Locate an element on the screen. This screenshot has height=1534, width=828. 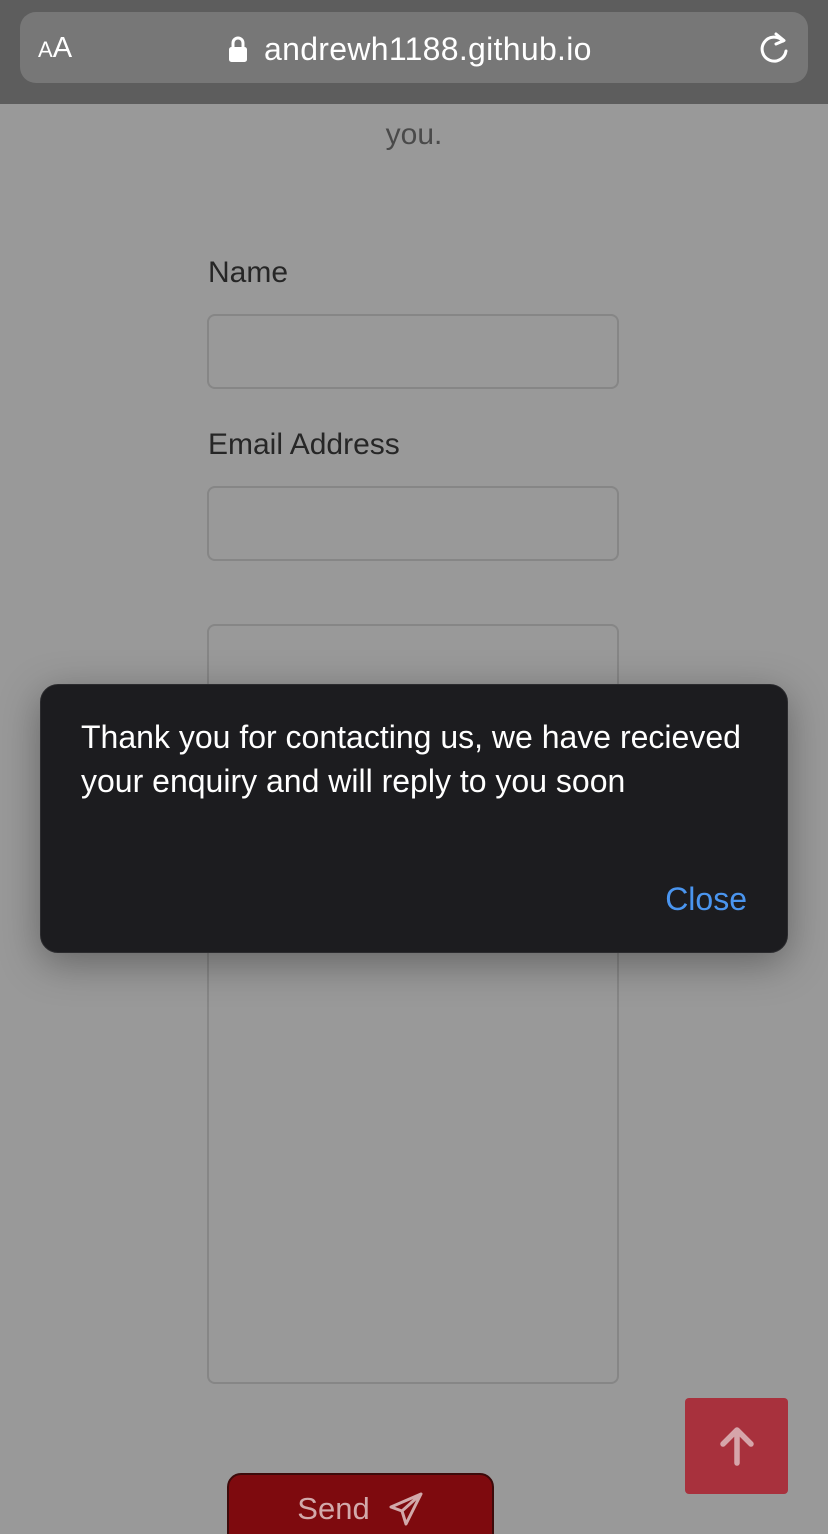
arrow-up-icon is located at coordinates (736, 1446).